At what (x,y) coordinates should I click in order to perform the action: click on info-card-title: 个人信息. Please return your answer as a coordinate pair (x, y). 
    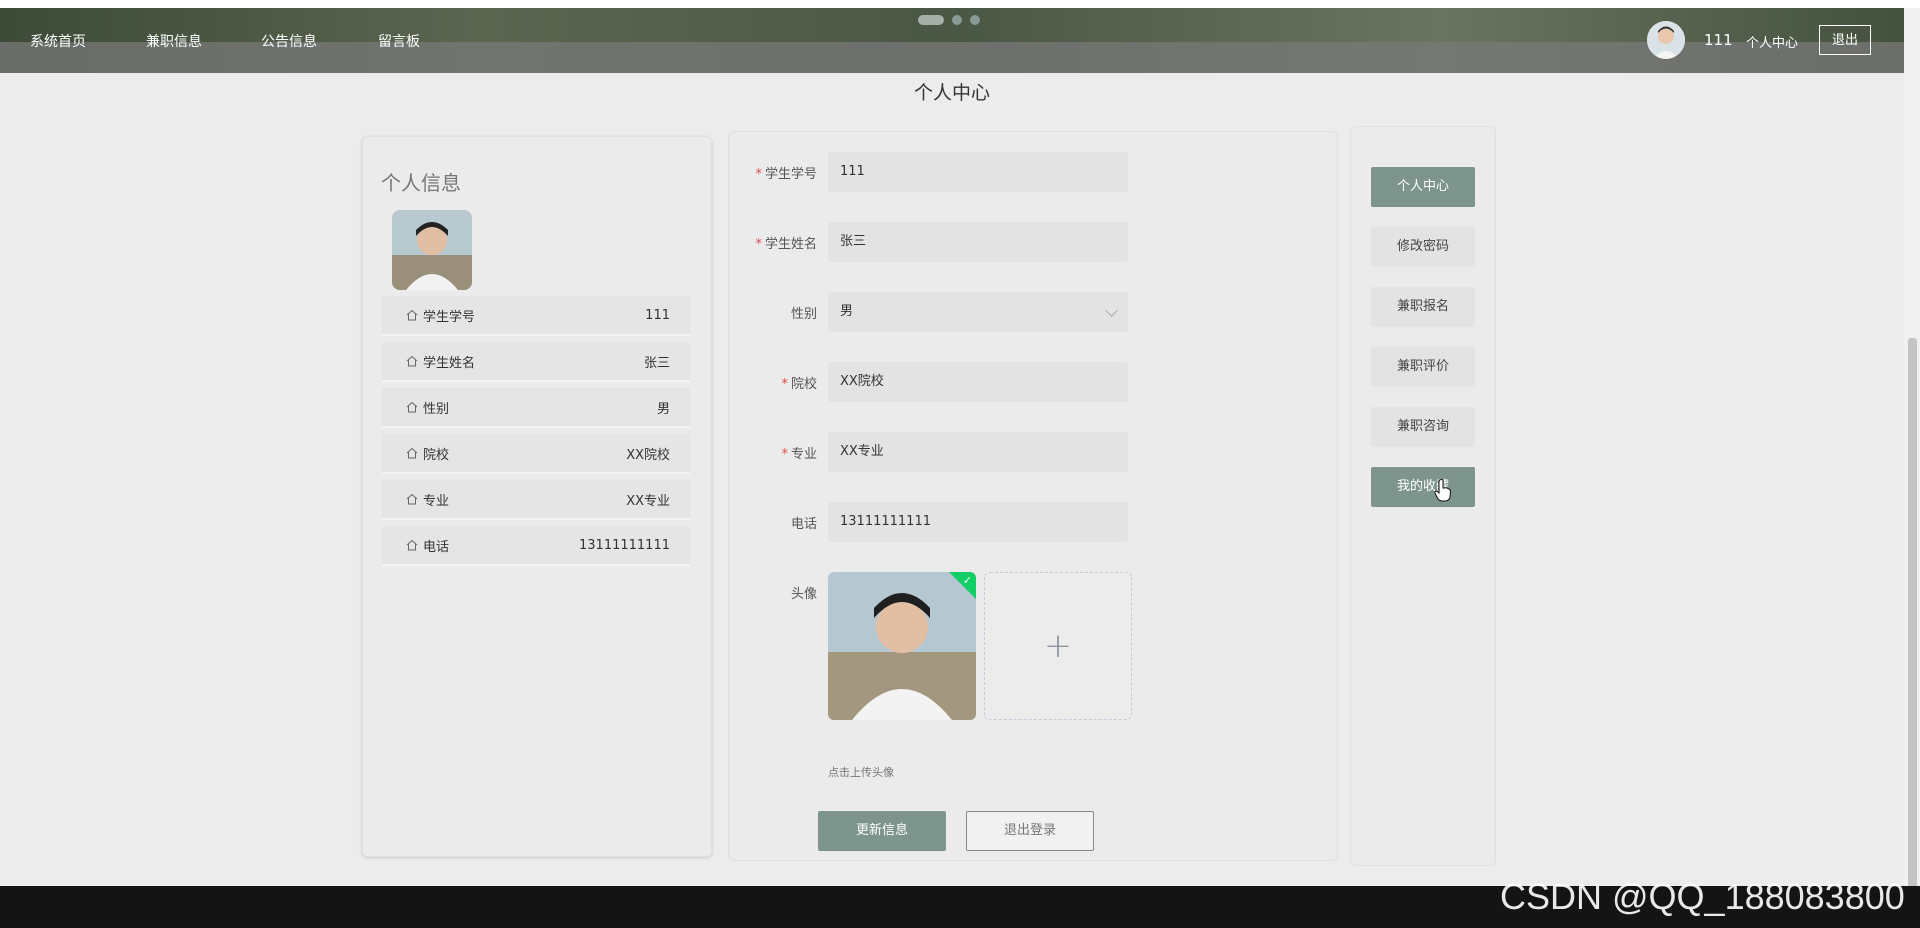
    Looking at the image, I should click on (421, 183).